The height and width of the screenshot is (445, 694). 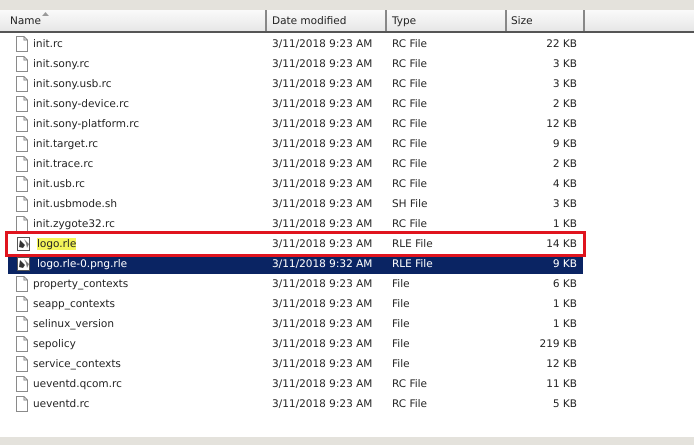 I want to click on file-name: init.sony-device.rc, so click(x=81, y=104).